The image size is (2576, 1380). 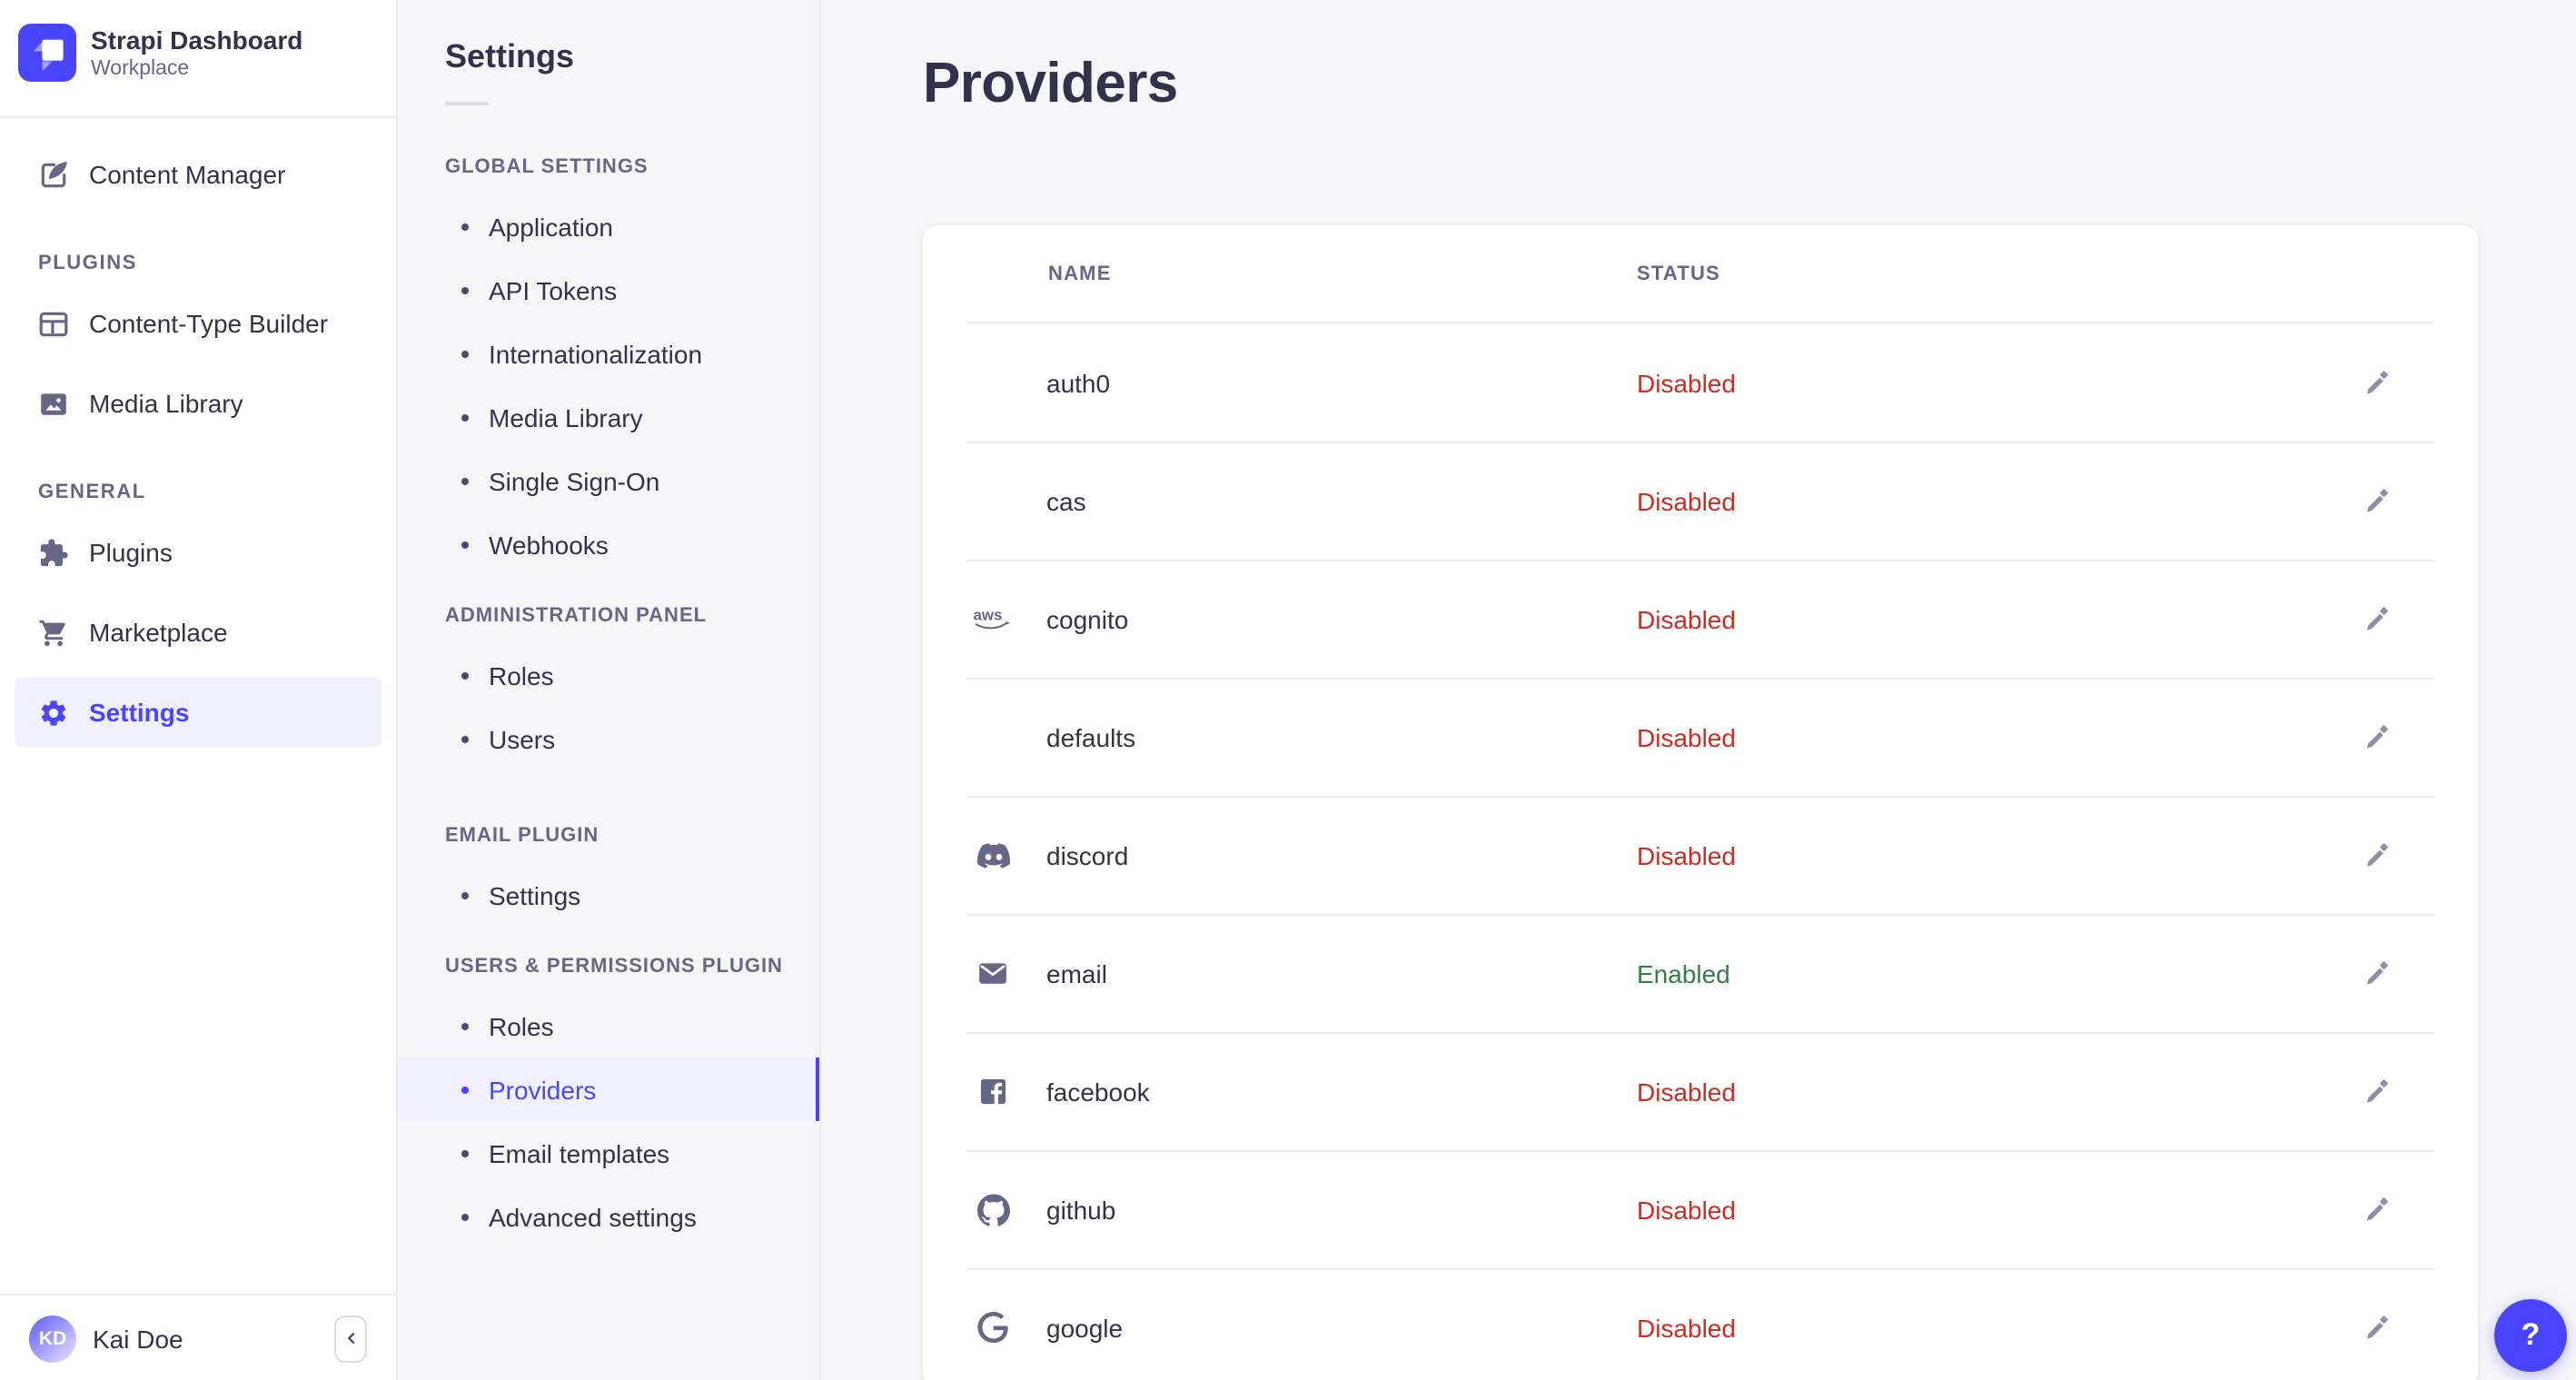 I want to click on nav-footer: KD Kai Doe, so click(x=198, y=1337).